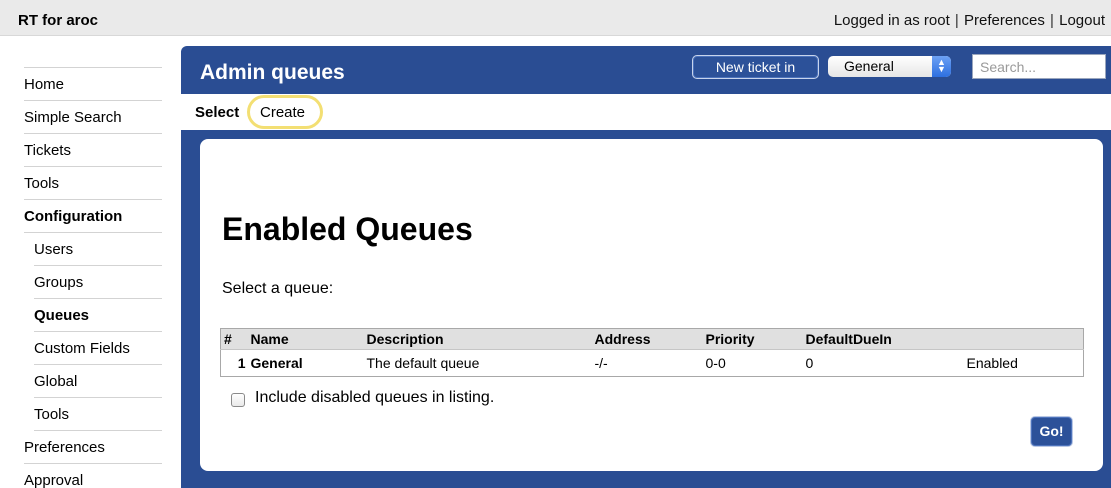  I want to click on page-header: Admin queues New ticket in General ▲ ▼, so click(646, 70).